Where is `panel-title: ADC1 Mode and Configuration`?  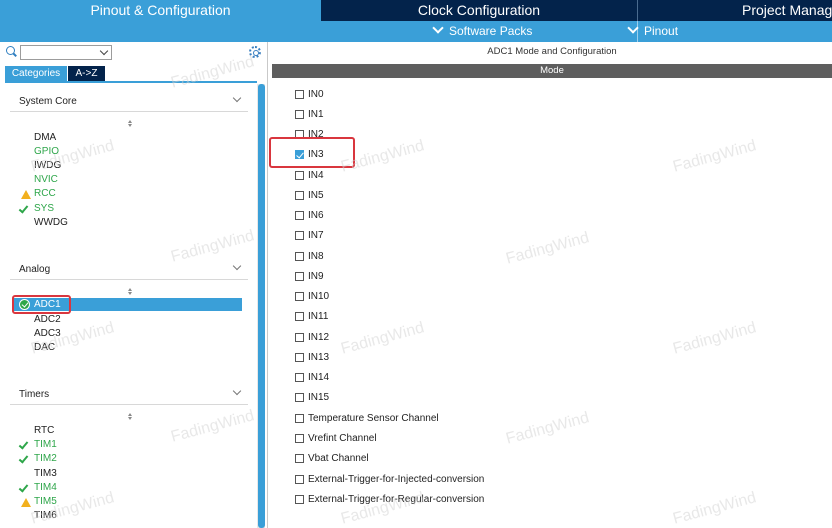
panel-title: ADC1 Mode and Configuration is located at coordinates (552, 51).